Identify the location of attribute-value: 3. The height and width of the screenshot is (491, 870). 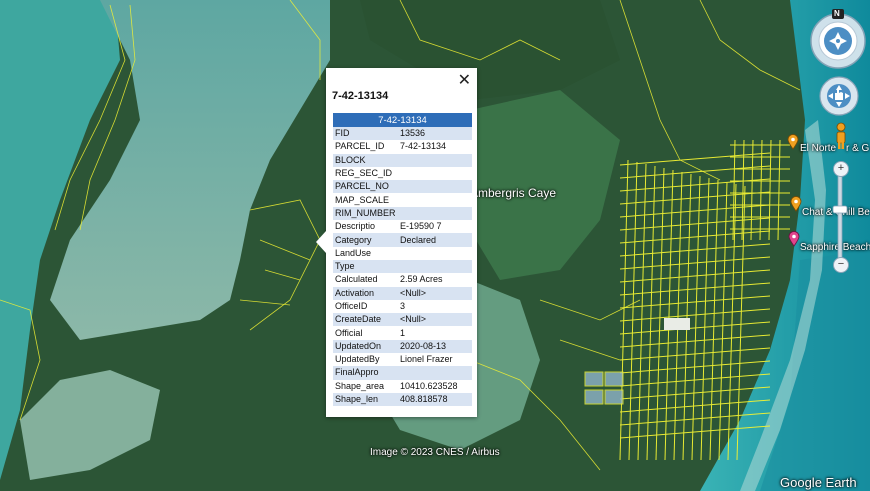
(435, 306).